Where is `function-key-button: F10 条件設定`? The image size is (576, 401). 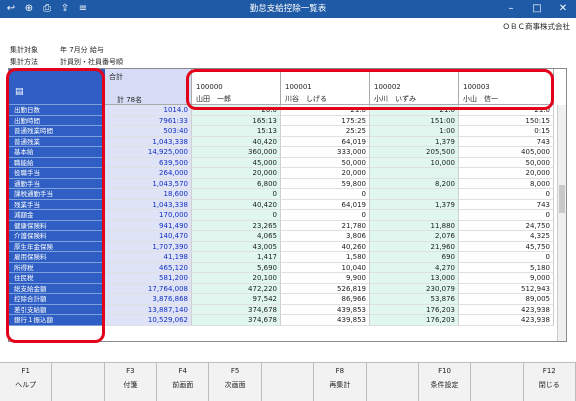
function-key-button: F10 条件設定 is located at coordinates (445, 382).